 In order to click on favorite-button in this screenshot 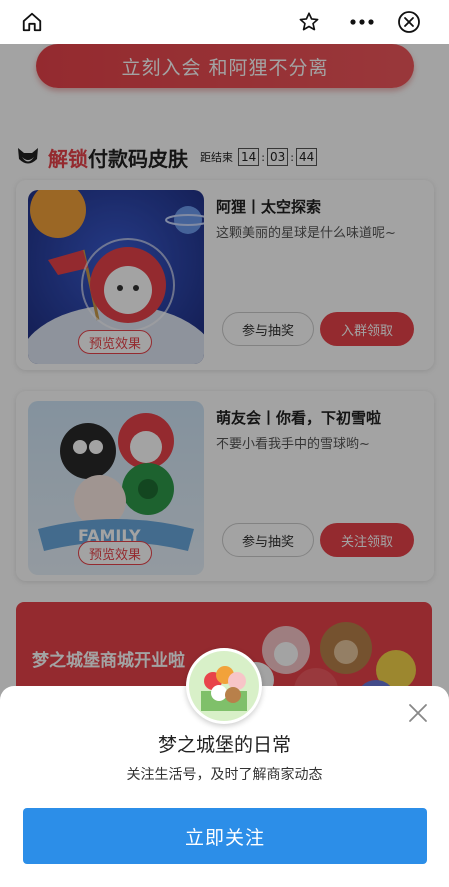, I will do `click(309, 22)`.